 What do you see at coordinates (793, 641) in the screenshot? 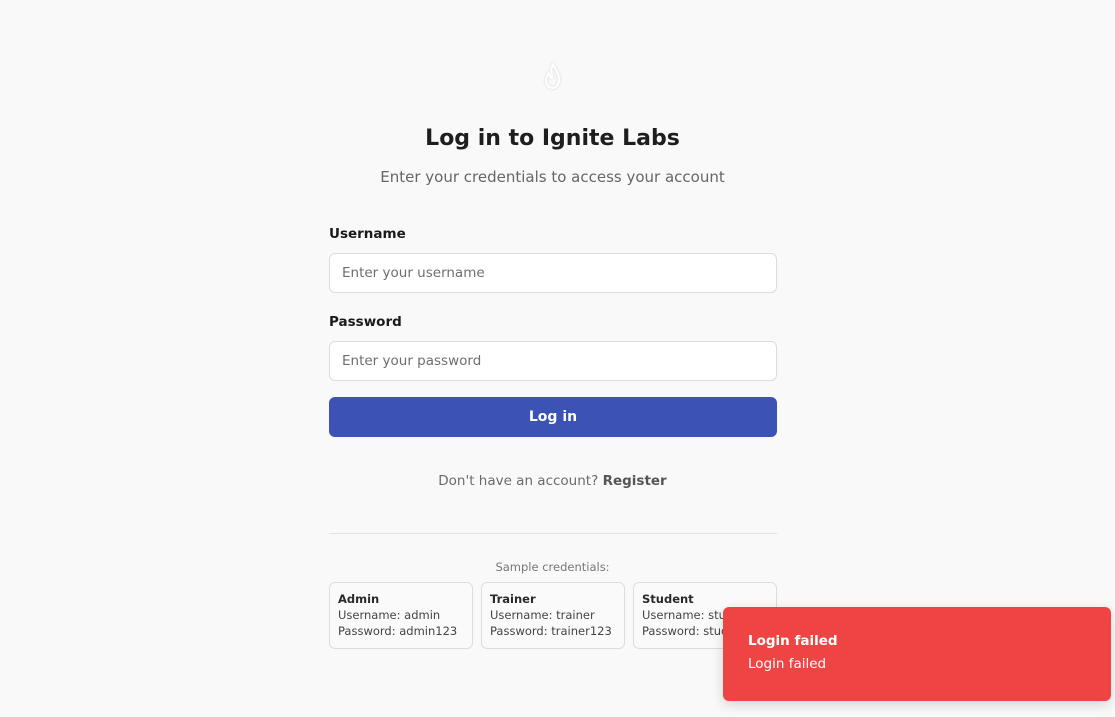
I see `toast-title: Login failed` at bounding box center [793, 641].